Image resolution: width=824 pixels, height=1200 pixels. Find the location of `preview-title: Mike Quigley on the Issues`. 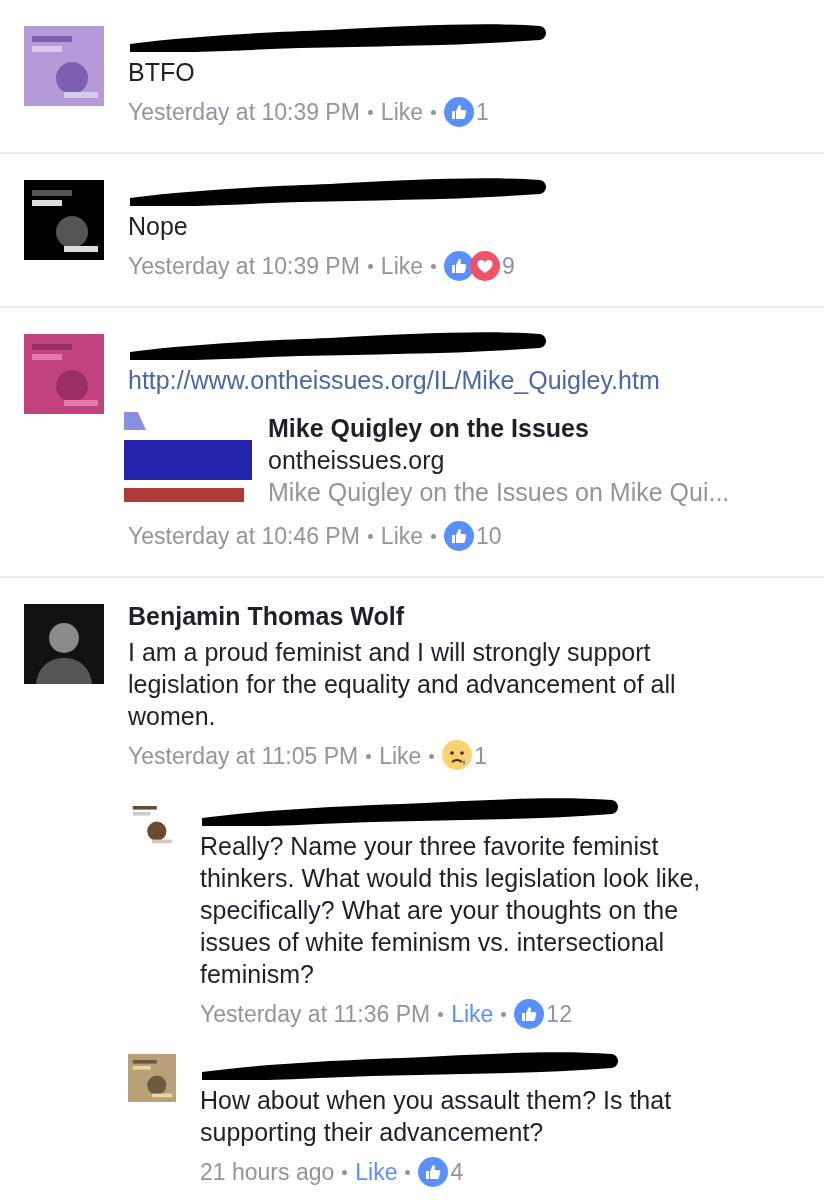

preview-title: Mike Quigley on the Issues is located at coordinates (499, 428).